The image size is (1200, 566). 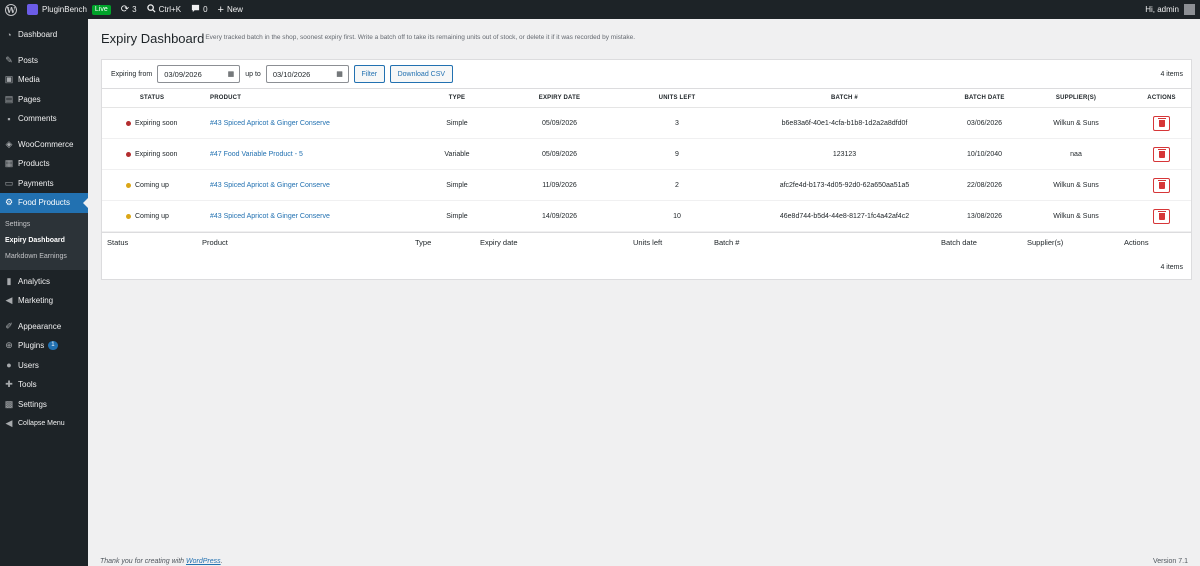 What do you see at coordinates (44, 346) in the screenshot?
I see `sidebar-item-plugins: ⊕ Plugins 1` at bounding box center [44, 346].